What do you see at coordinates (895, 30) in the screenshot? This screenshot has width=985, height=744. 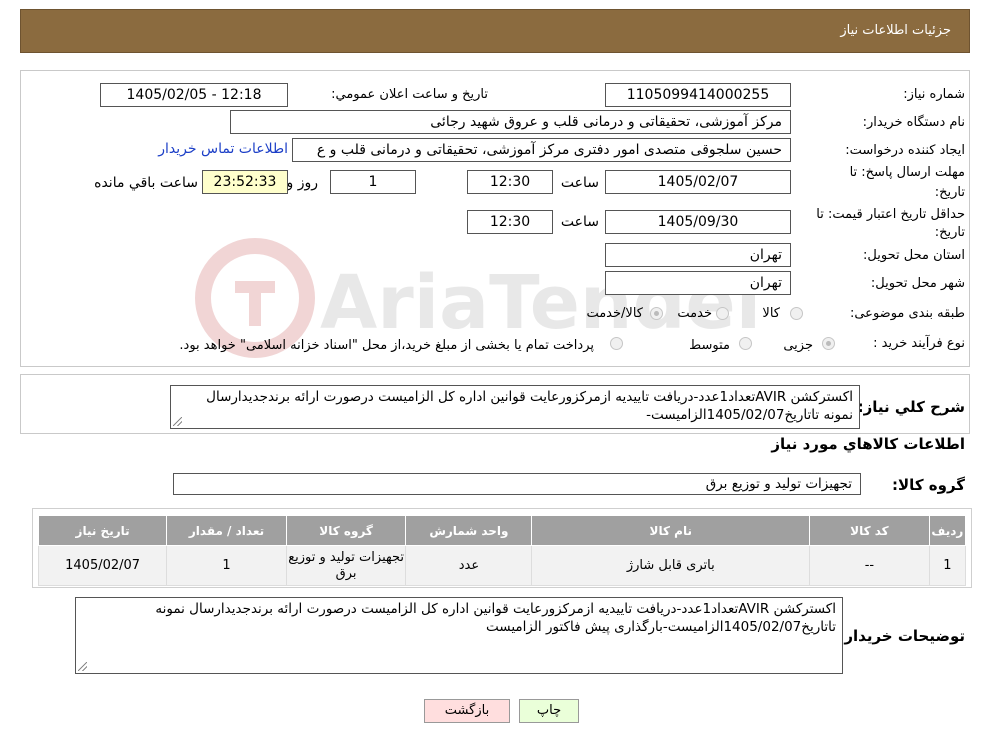 I see `page-title: جزئیات اطلاعات نیاز` at bounding box center [895, 30].